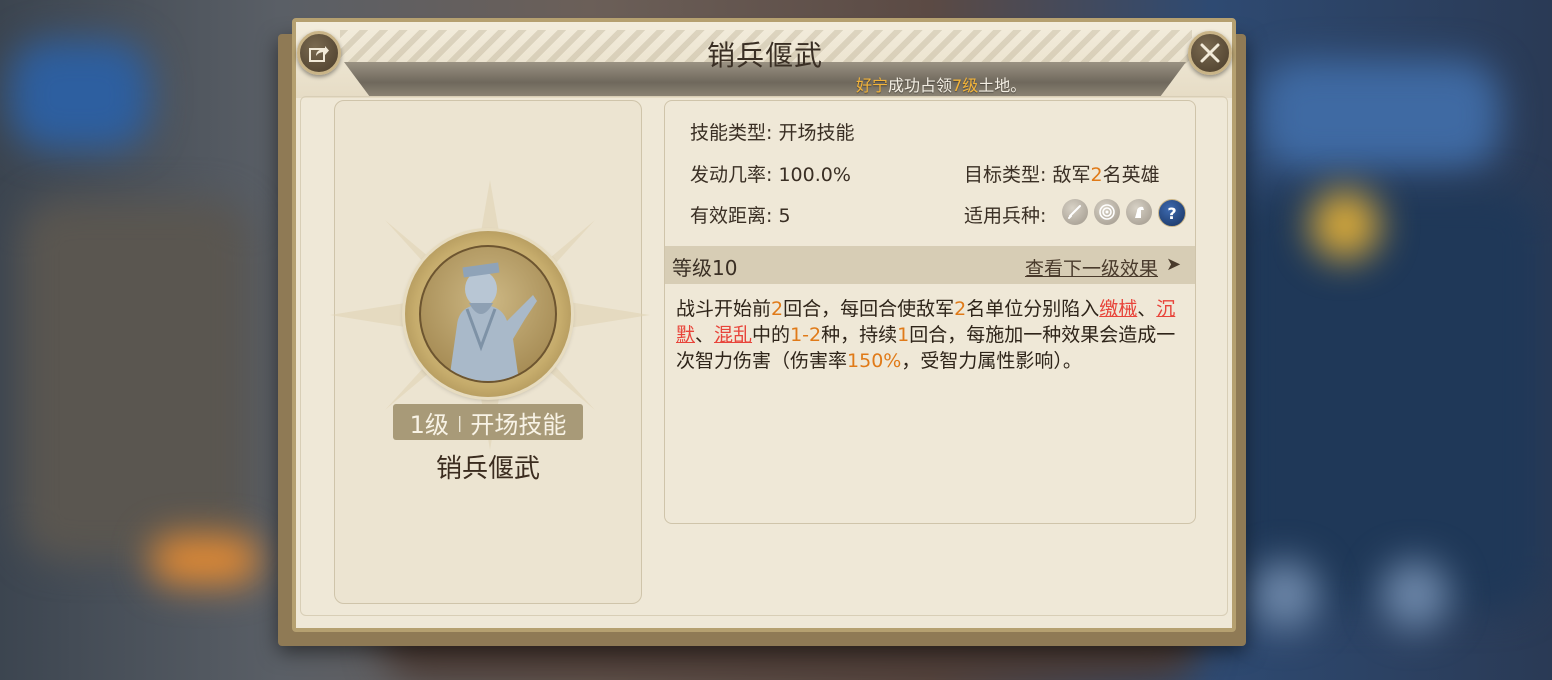 This screenshot has width=1552, height=680. Describe the element at coordinates (1002, 85) in the screenshot. I see `notice-text-end: 土地。` at that location.